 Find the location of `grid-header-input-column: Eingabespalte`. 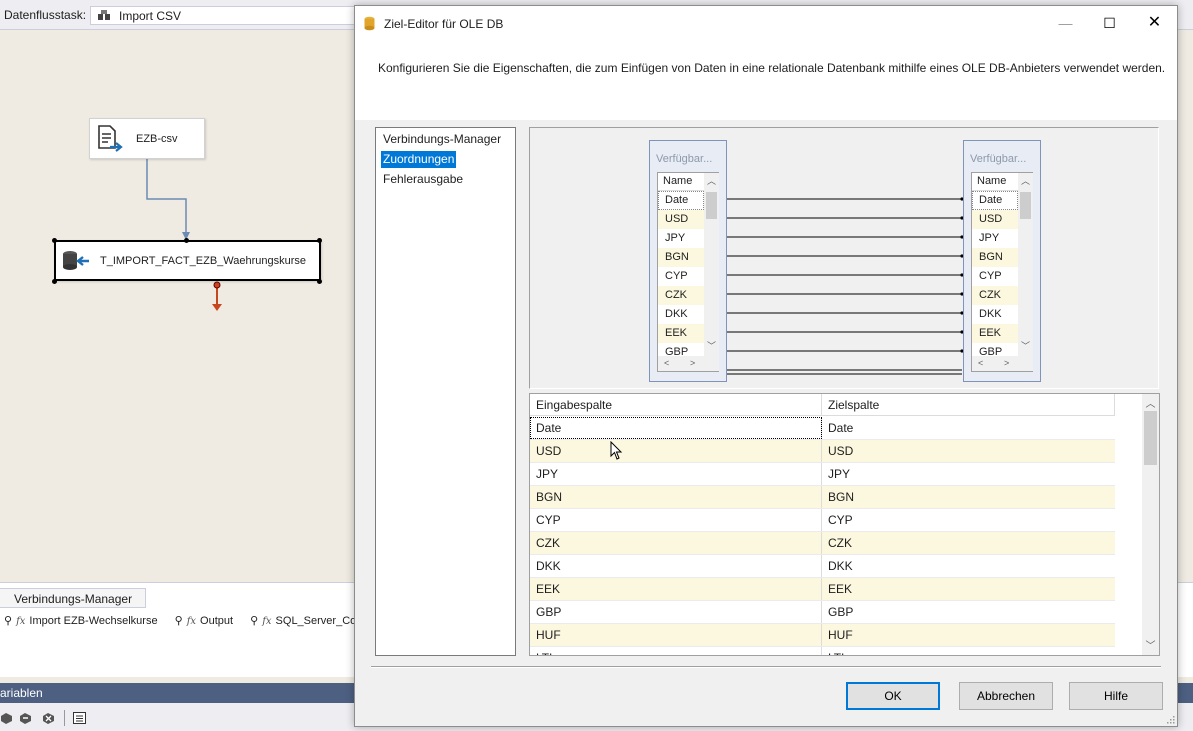

grid-header-input-column: Eingabespalte is located at coordinates (676, 405).